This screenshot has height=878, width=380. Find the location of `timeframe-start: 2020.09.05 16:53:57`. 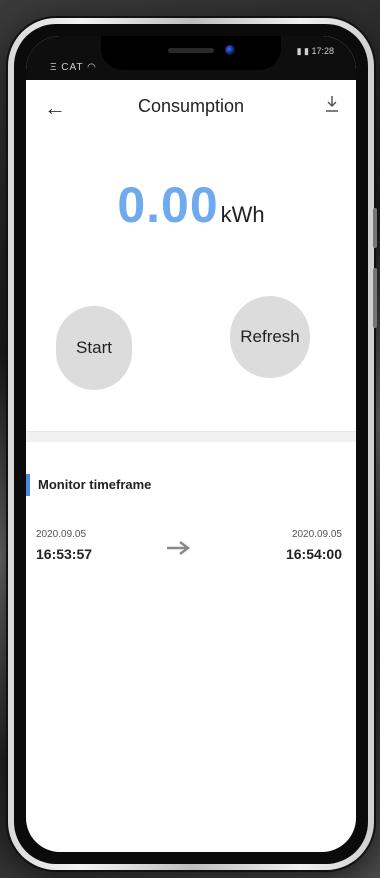

timeframe-start: 2020.09.05 16:53:57 is located at coordinates (64, 545).